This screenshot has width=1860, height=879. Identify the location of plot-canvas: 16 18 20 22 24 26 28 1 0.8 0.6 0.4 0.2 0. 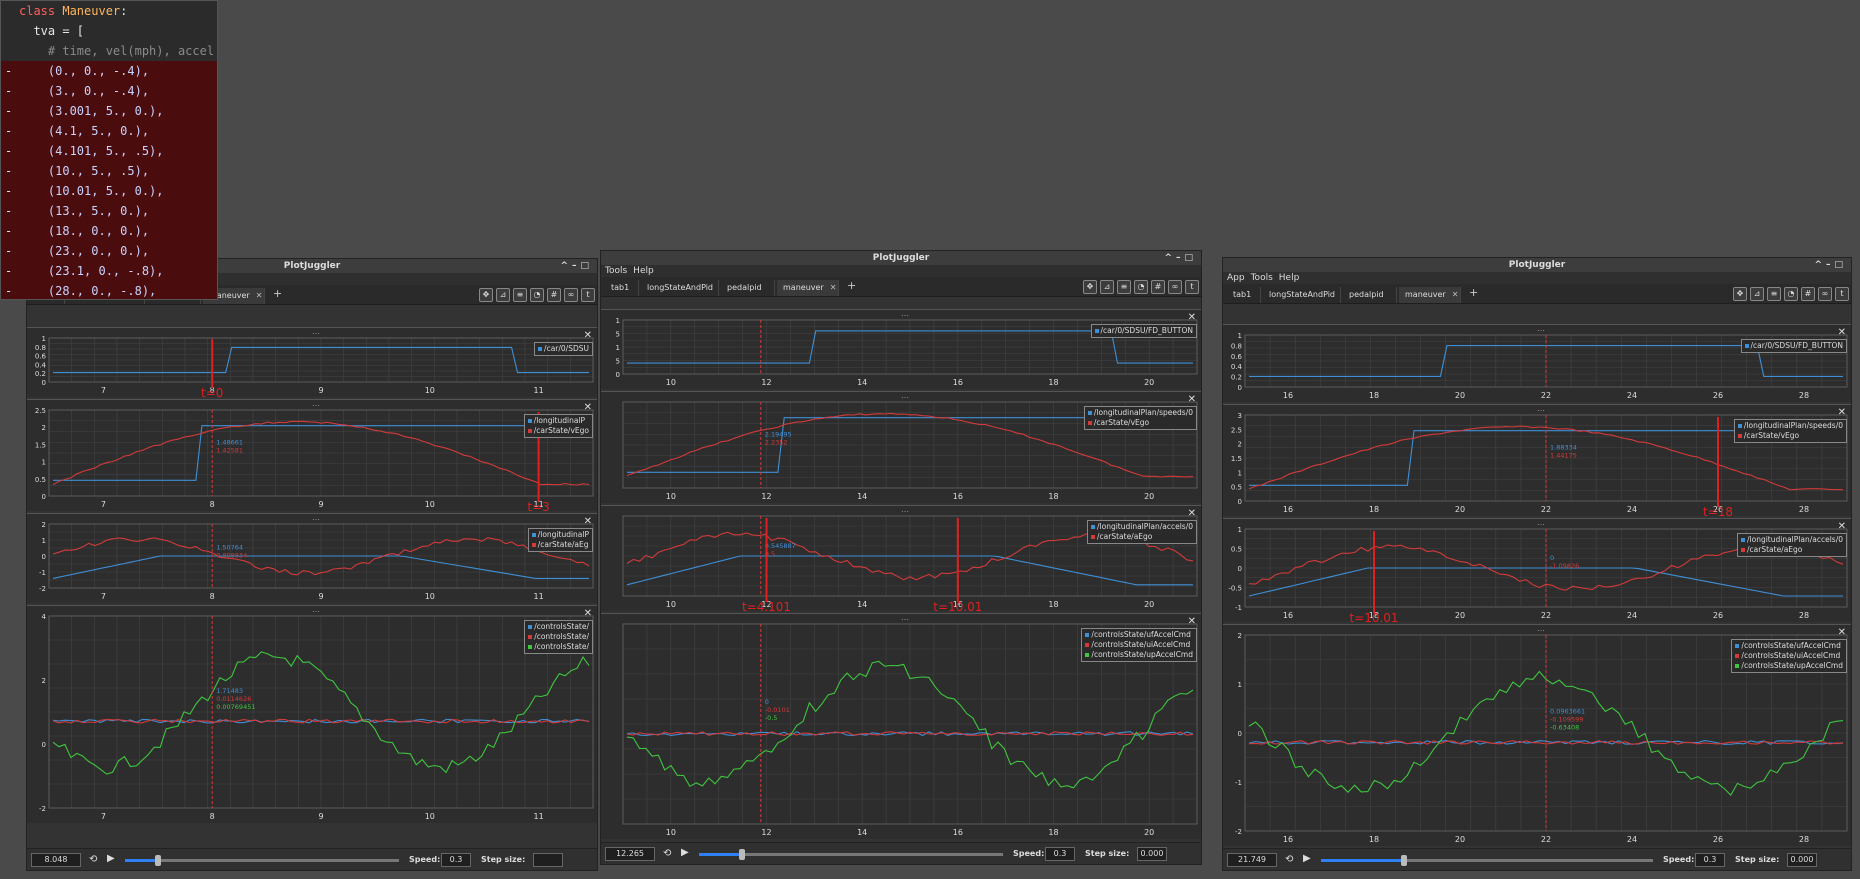
(1537, 364).